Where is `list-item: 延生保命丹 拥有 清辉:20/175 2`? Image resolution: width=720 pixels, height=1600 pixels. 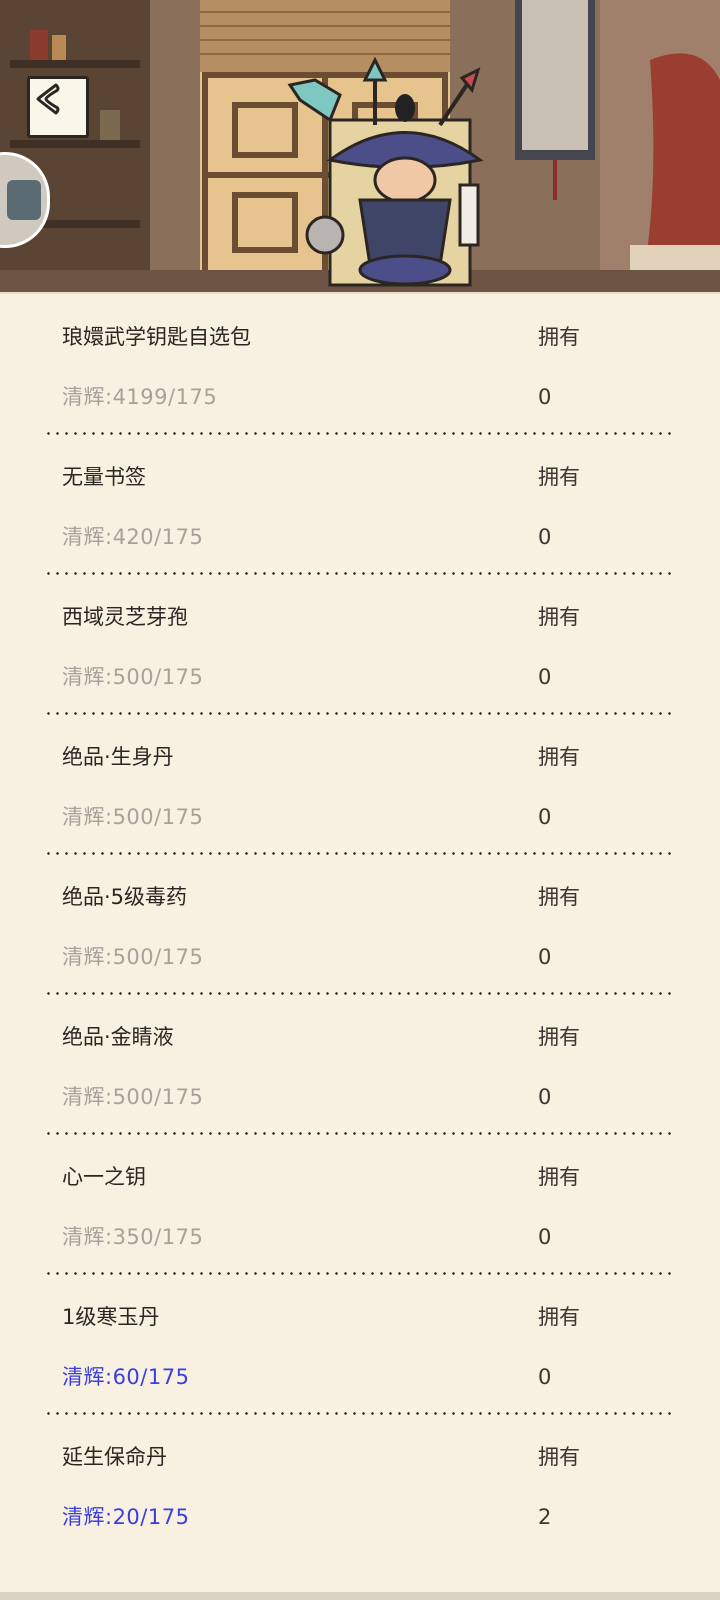 list-item: 延生保命丹 拥有 清辉:20/175 2 is located at coordinates (360, 1482).